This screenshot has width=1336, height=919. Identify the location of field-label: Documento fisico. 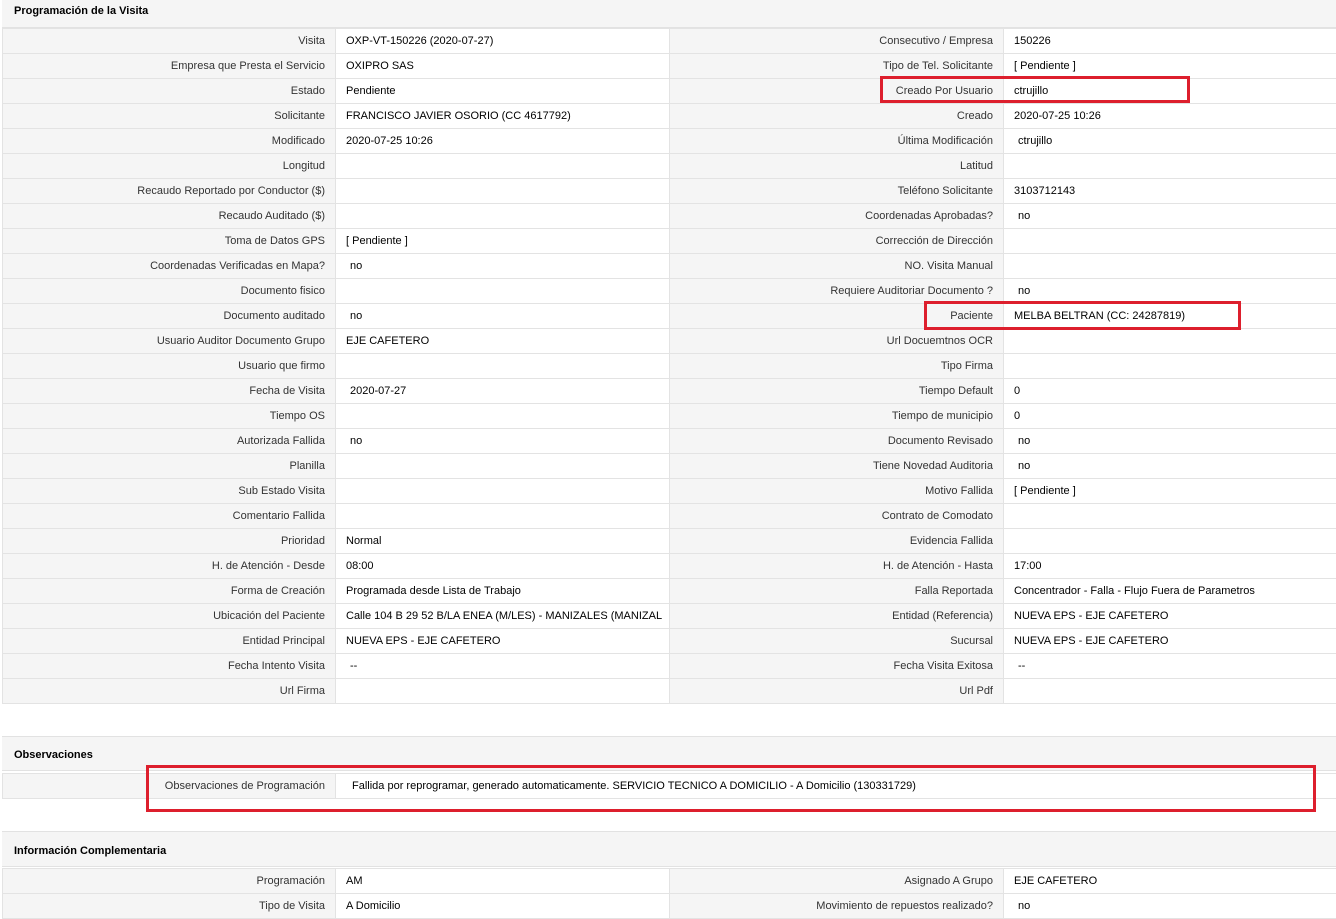
(169, 291).